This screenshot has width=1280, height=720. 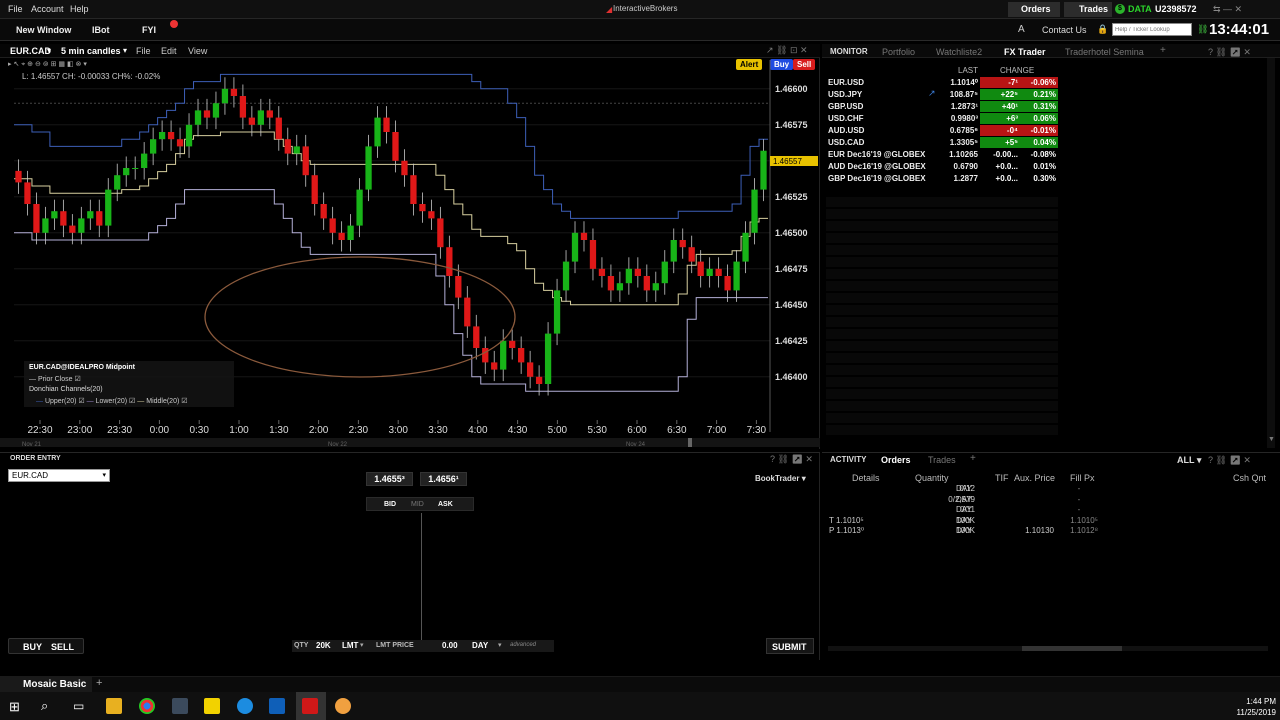 I want to click on chart-symbol: EUR.CAD, so click(x=30, y=51).